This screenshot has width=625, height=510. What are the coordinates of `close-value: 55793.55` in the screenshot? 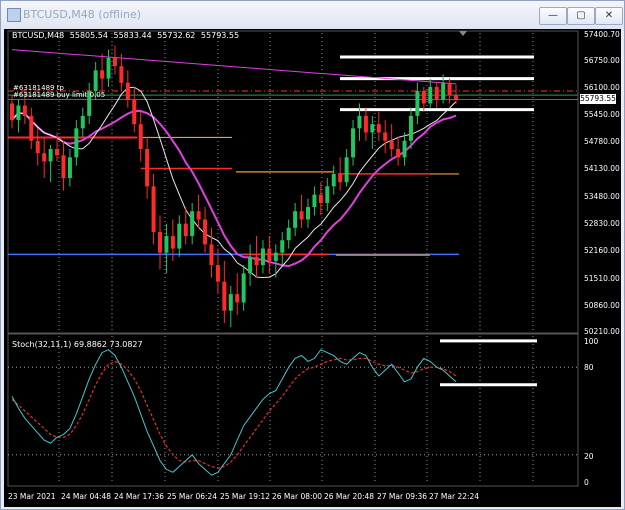 It's located at (220, 35).